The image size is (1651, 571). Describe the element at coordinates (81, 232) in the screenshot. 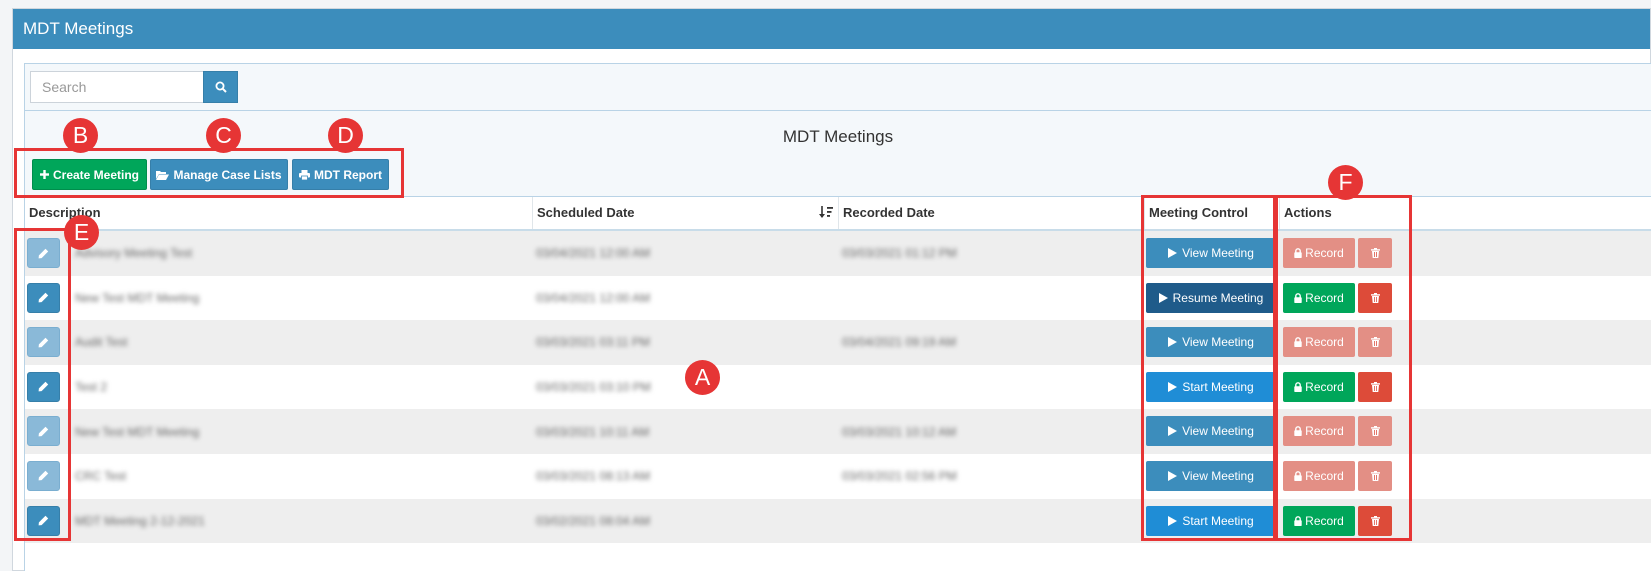

I see `annotation-marker-e: E` at that location.